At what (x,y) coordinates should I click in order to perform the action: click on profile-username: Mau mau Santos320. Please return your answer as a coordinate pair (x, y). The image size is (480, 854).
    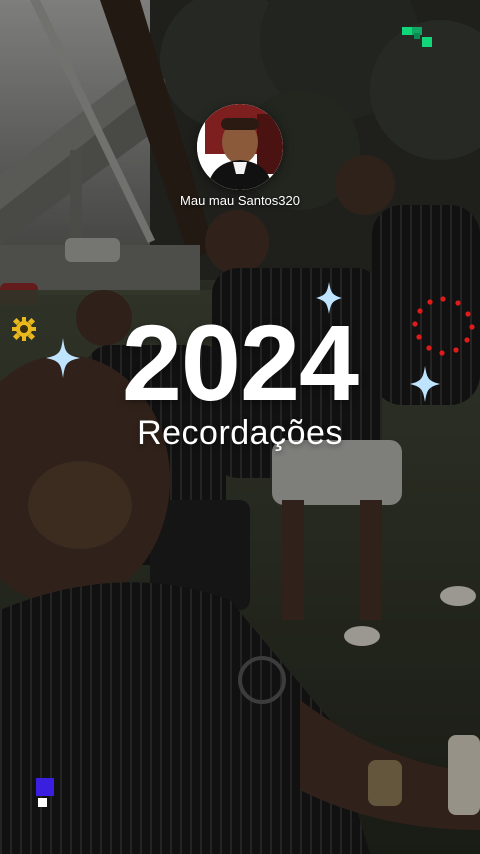
    Looking at the image, I should click on (240, 200).